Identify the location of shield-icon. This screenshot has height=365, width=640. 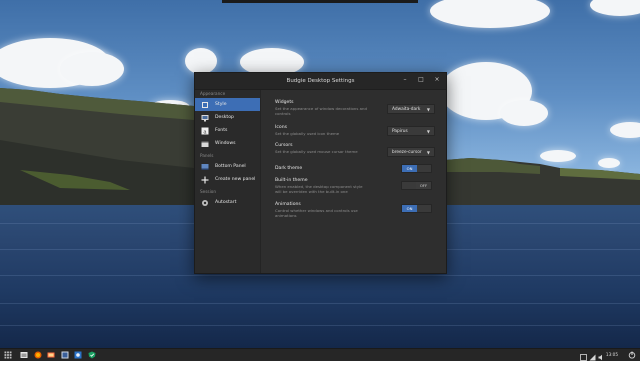
(92, 355).